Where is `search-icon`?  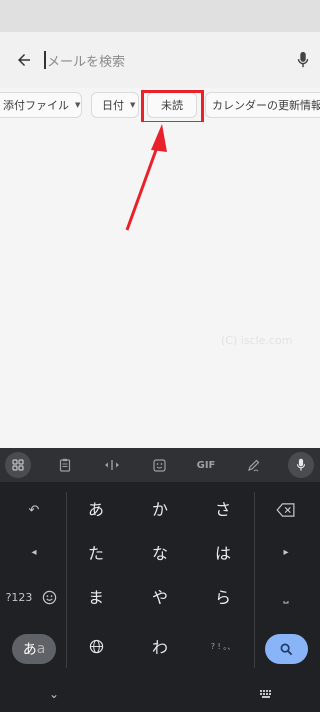
search-icon is located at coordinates (286, 649).